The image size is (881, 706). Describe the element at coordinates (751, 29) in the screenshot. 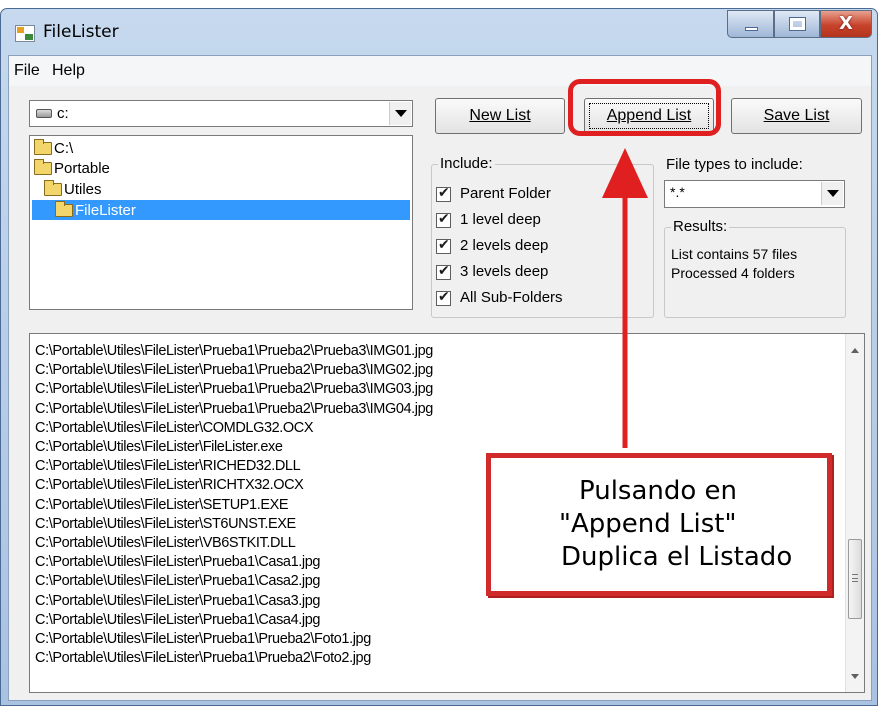

I see `minimize-icon` at that location.